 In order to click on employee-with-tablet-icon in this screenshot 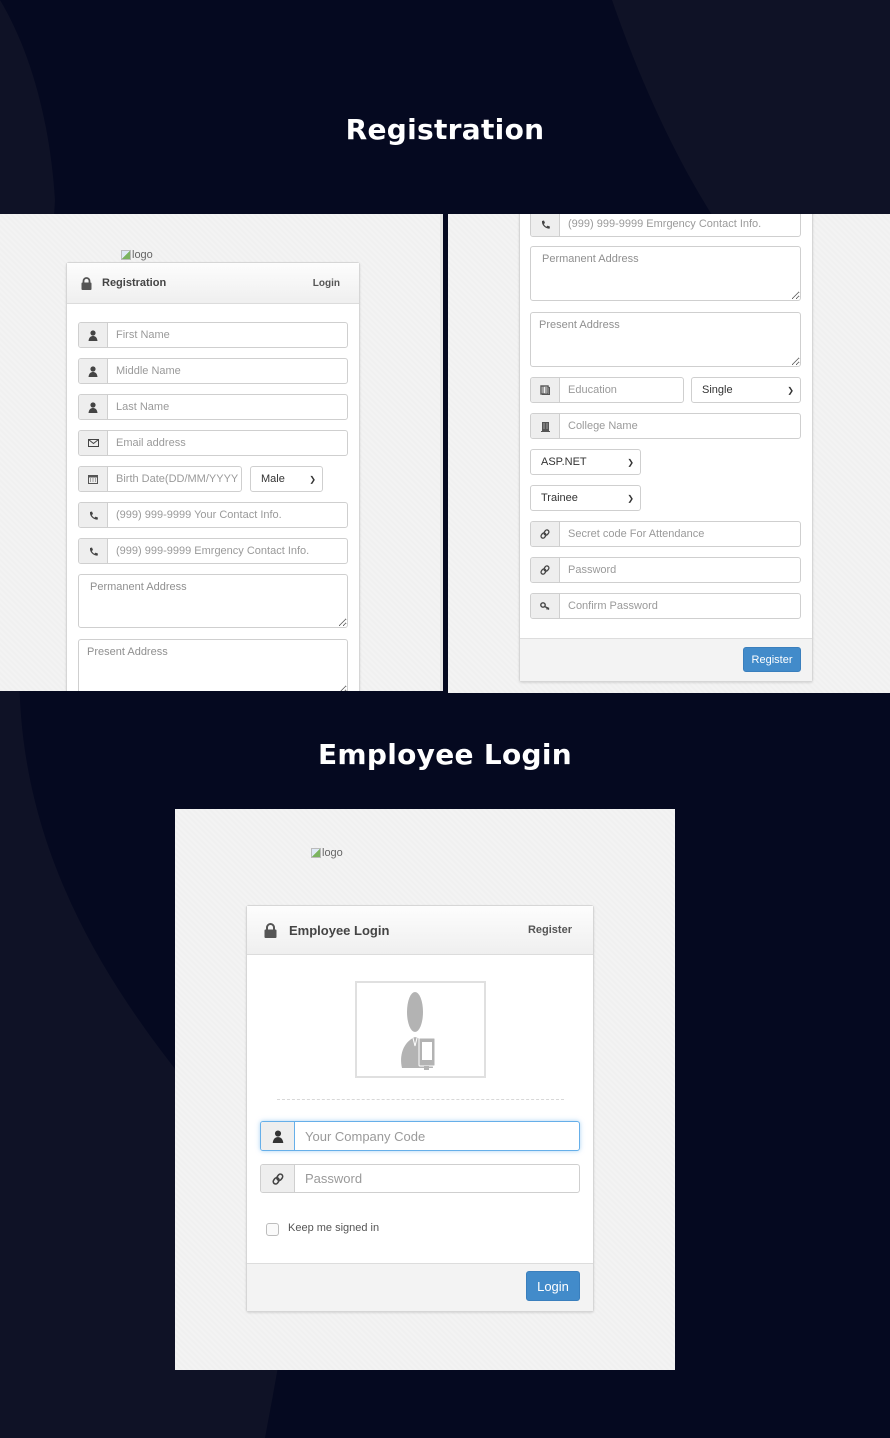, I will do `click(417, 1030)`.